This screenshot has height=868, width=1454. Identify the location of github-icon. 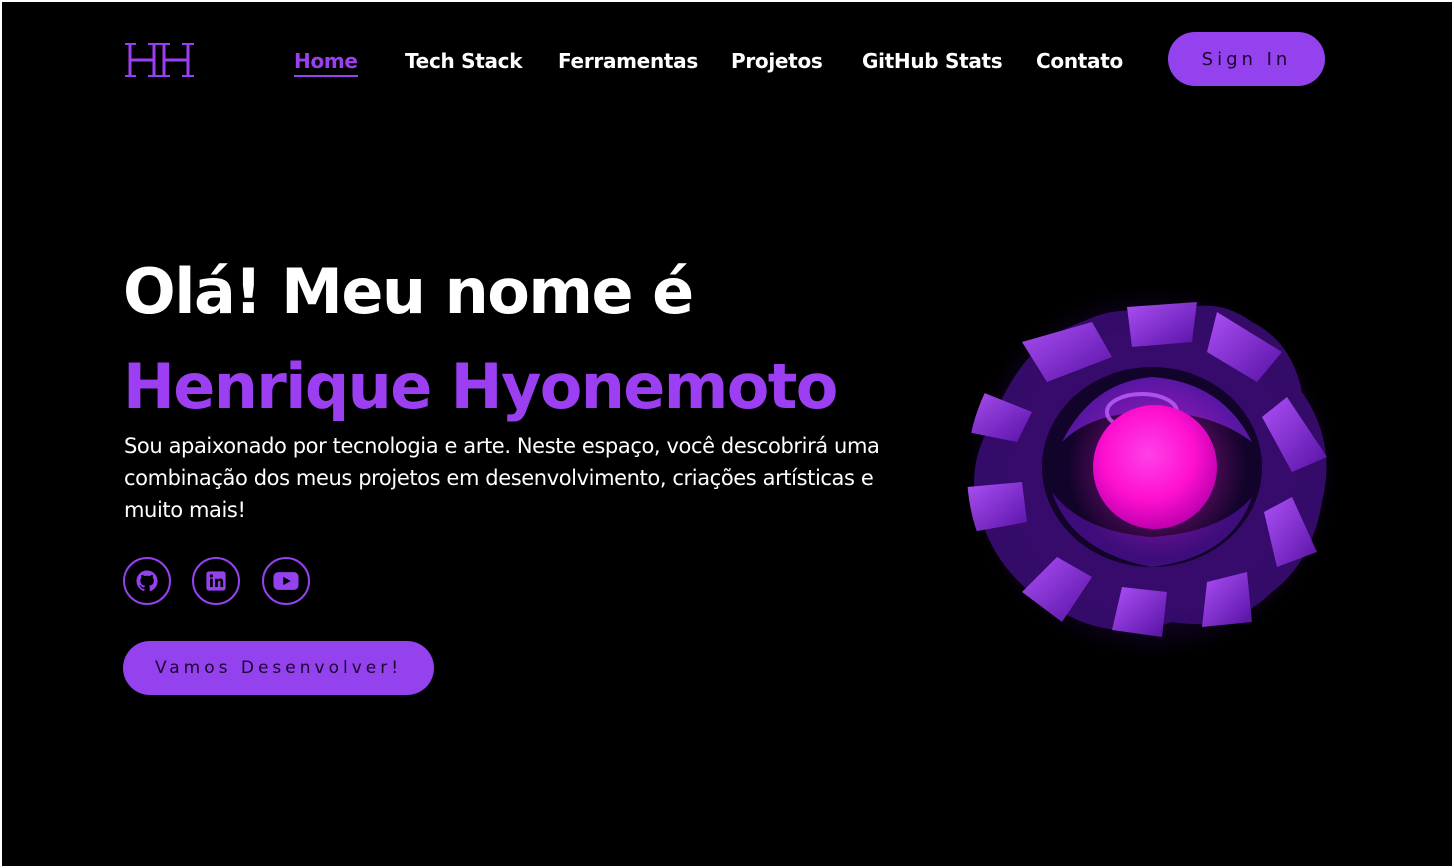
(147, 581).